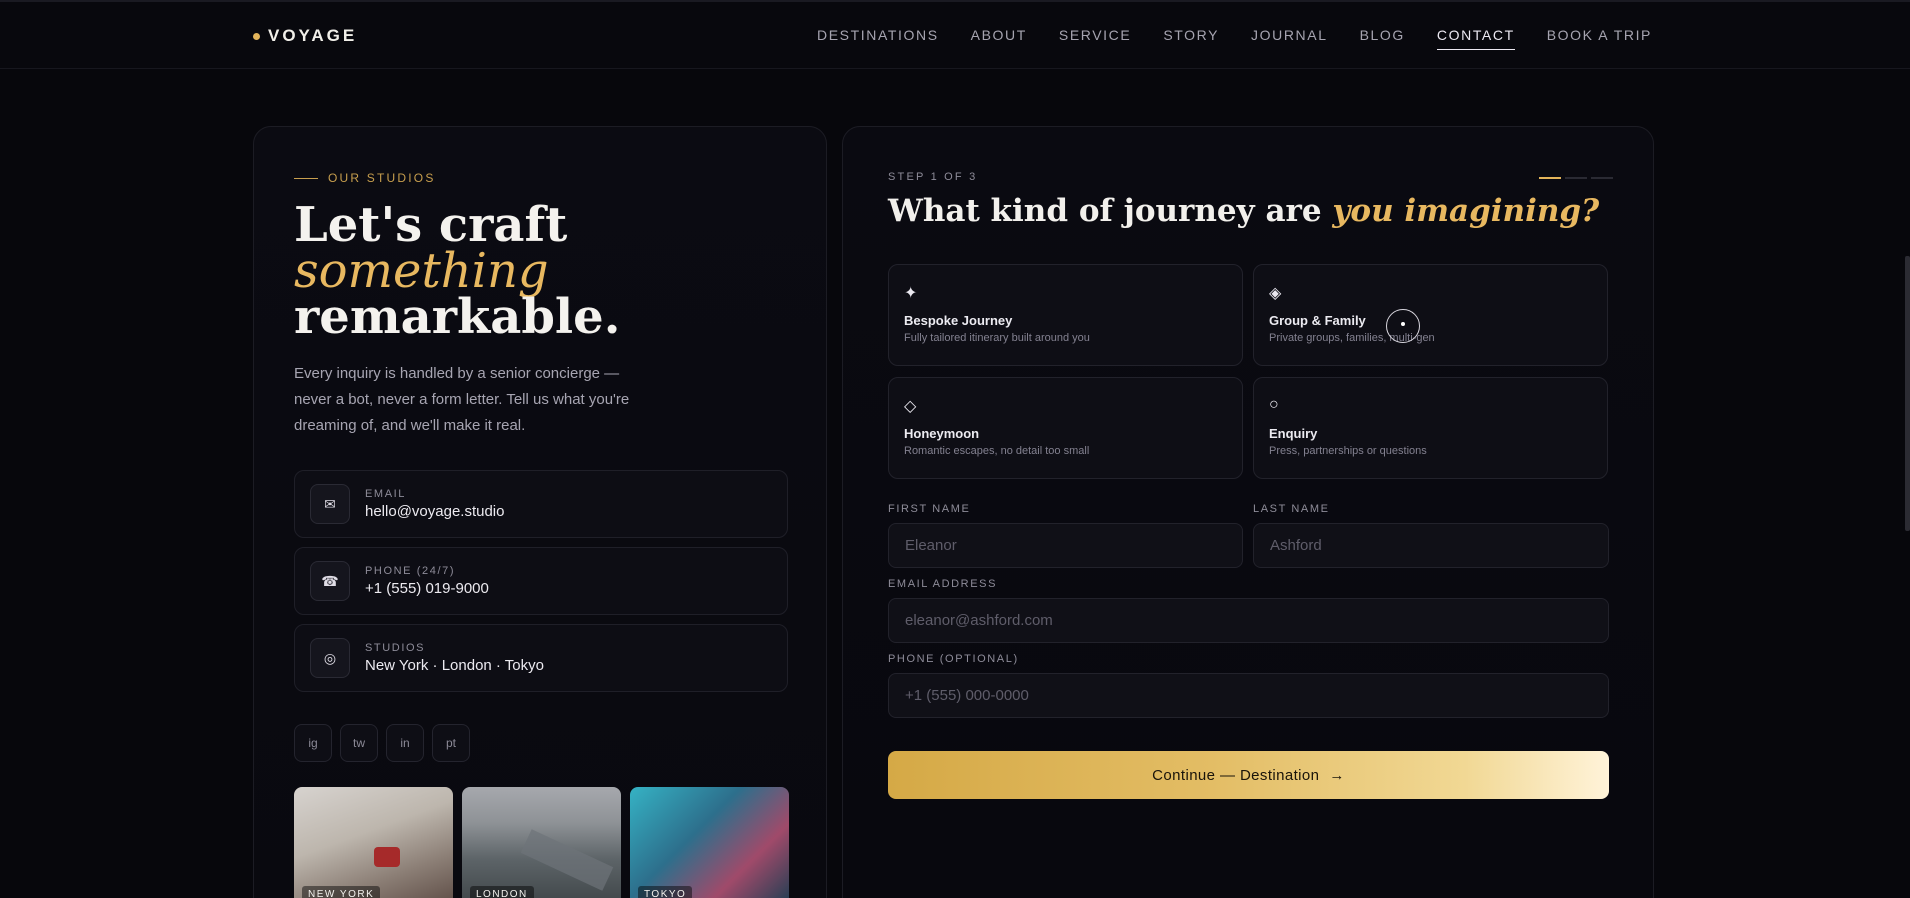 The height and width of the screenshot is (898, 1910). What do you see at coordinates (1291, 509) in the screenshot?
I see `last-name-label: LAST NAME` at bounding box center [1291, 509].